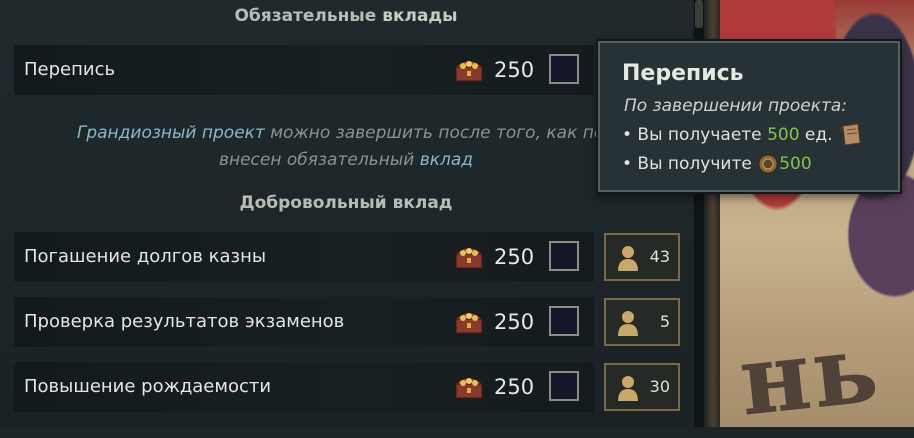 The height and width of the screenshot is (438, 914). What do you see at coordinates (171, 133) in the screenshot?
I see `great-project-link: Грандиозный проект` at bounding box center [171, 133].